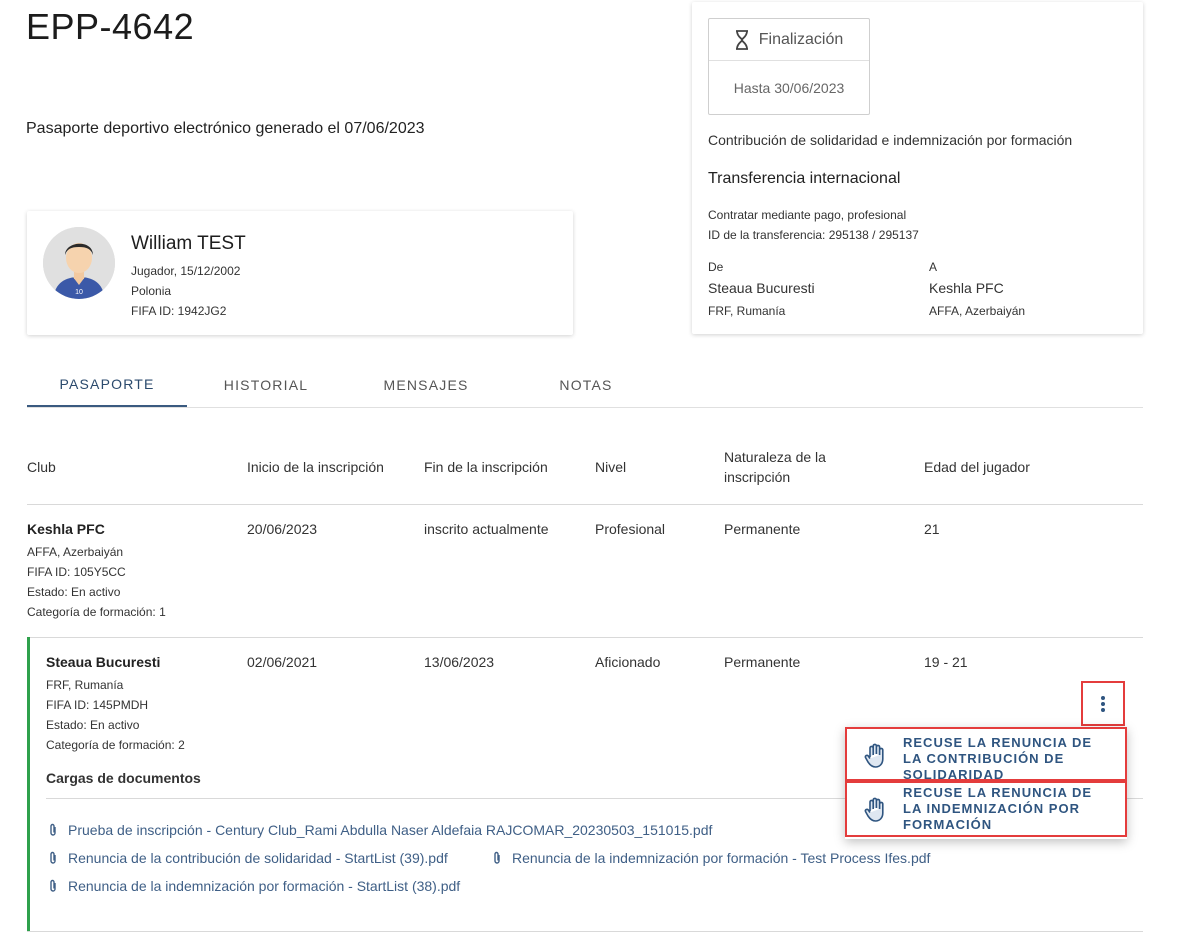 The image size is (1180, 937). What do you see at coordinates (789, 88) in the screenshot?
I see `status-date: Hasta 30/06/2023` at bounding box center [789, 88].